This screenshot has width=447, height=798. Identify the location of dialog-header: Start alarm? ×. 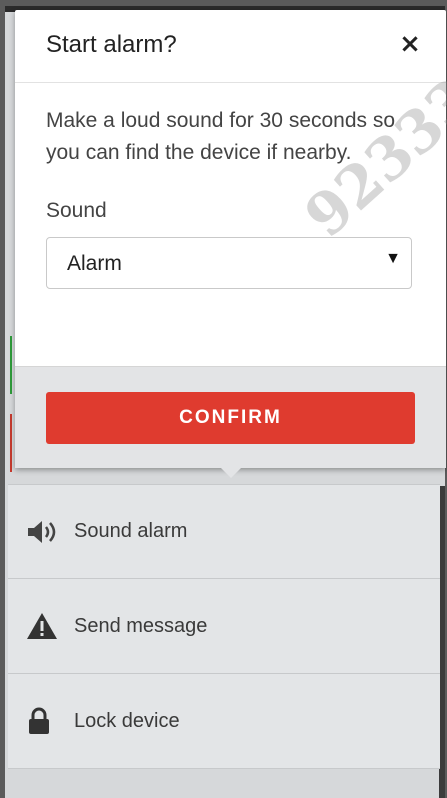
(230, 46).